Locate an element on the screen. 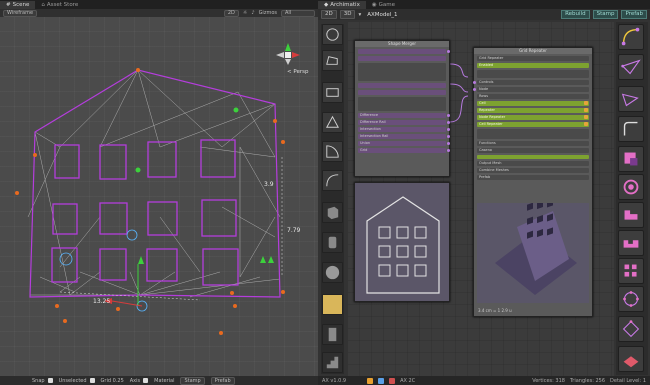  model-dropdown-icon: ▾ is located at coordinates (359, 15).